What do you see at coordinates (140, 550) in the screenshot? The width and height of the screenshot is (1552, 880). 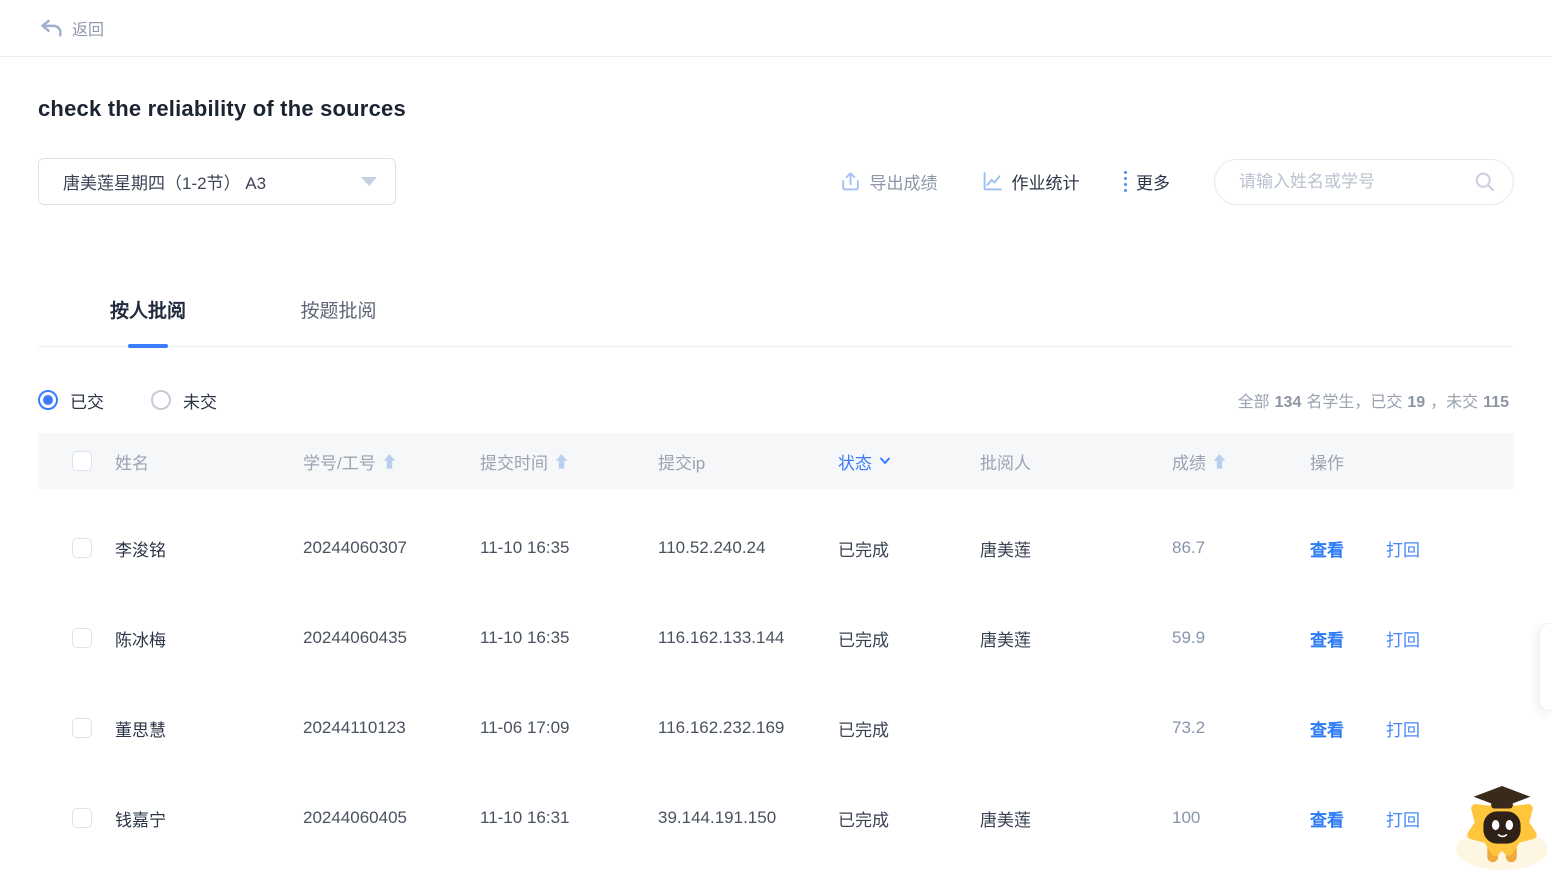 I see `student-name: 李浚铭` at bounding box center [140, 550].